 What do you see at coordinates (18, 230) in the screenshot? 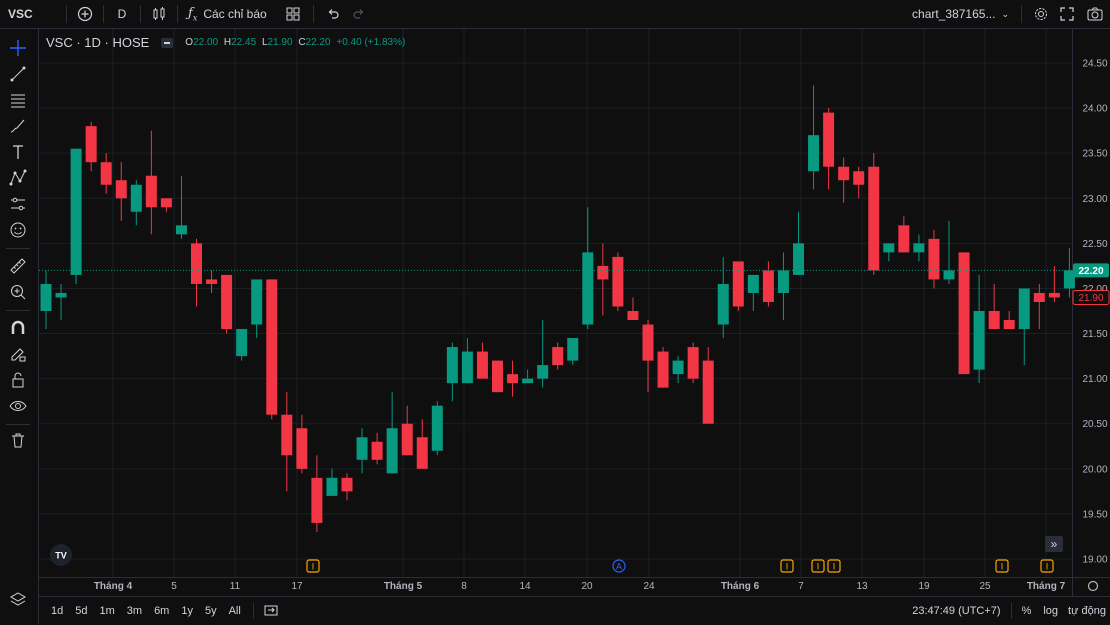
I see `emoji-tool` at bounding box center [18, 230].